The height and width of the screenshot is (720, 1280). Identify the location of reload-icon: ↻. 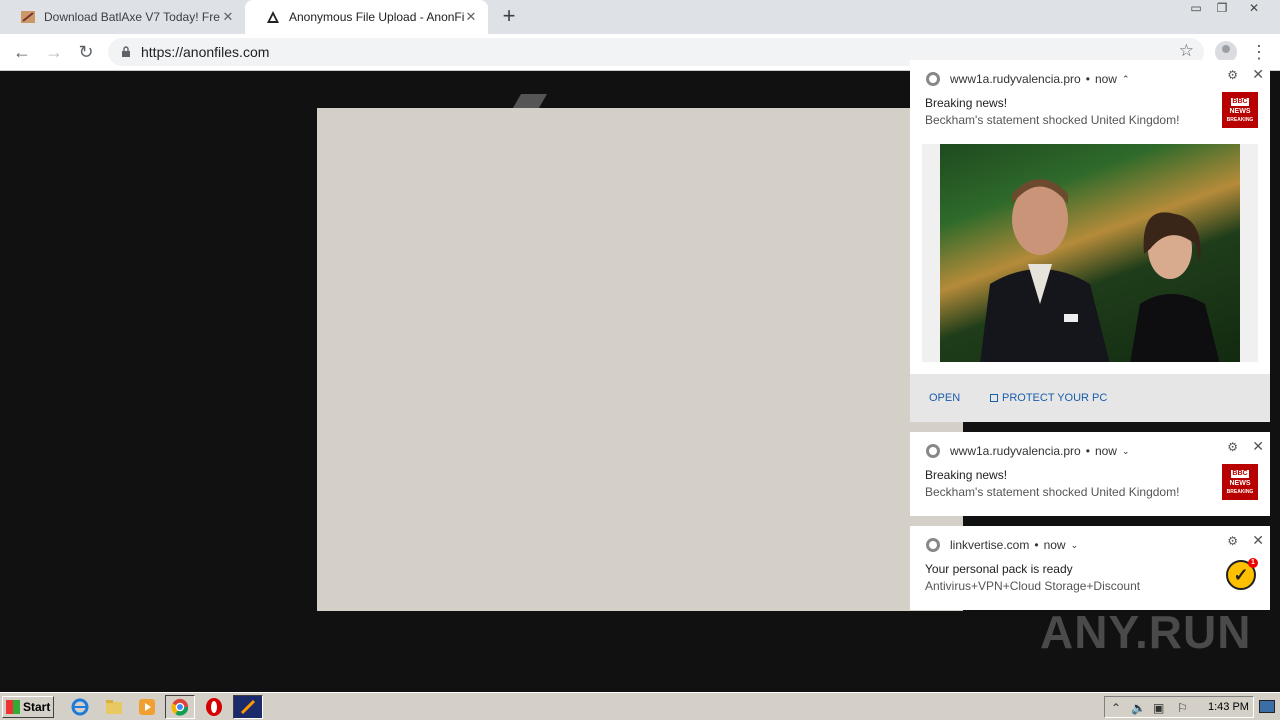
(86, 52).